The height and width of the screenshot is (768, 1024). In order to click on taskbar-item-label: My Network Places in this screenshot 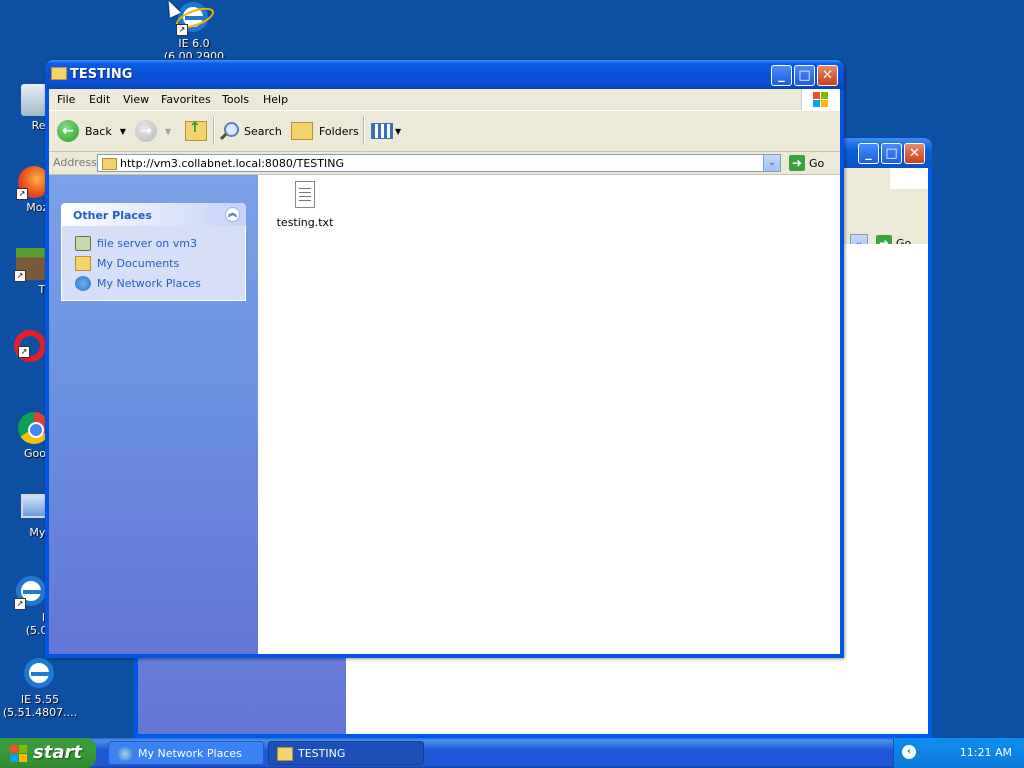, I will do `click(190, 753)`.